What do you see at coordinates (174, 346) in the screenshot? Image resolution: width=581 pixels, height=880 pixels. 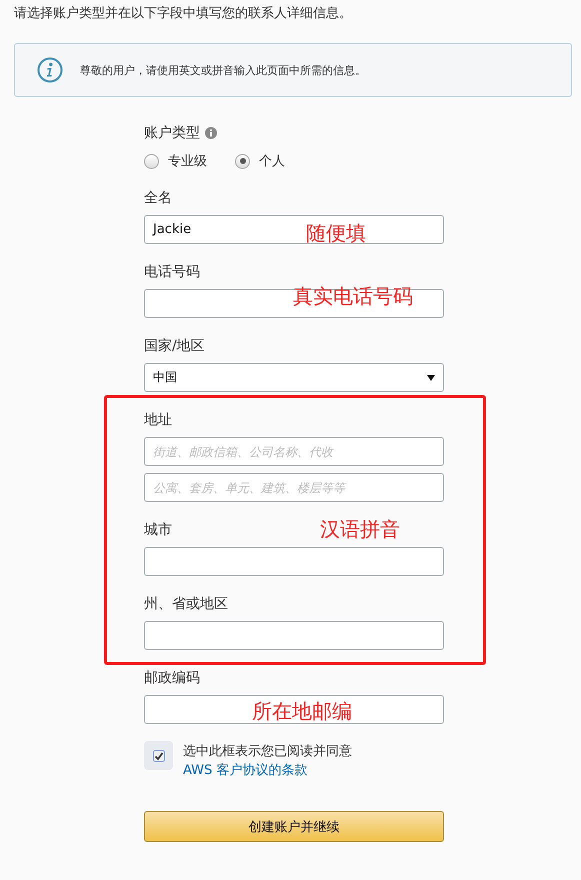 I see `field-label: 国家/地区` at bounding box center [174, 346].